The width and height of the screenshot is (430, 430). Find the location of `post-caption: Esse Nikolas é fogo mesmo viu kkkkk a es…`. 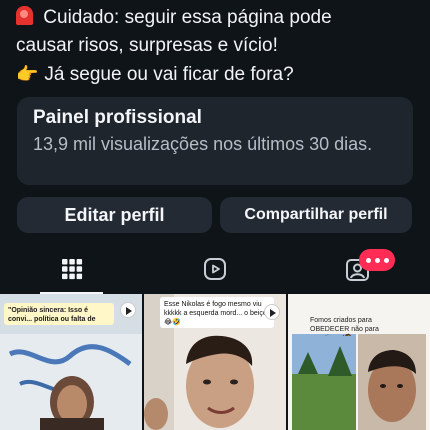

post-caption: Esse Nikolas é fogo mesmo viu kkkkk a es… is located at coordinates (217, 312).